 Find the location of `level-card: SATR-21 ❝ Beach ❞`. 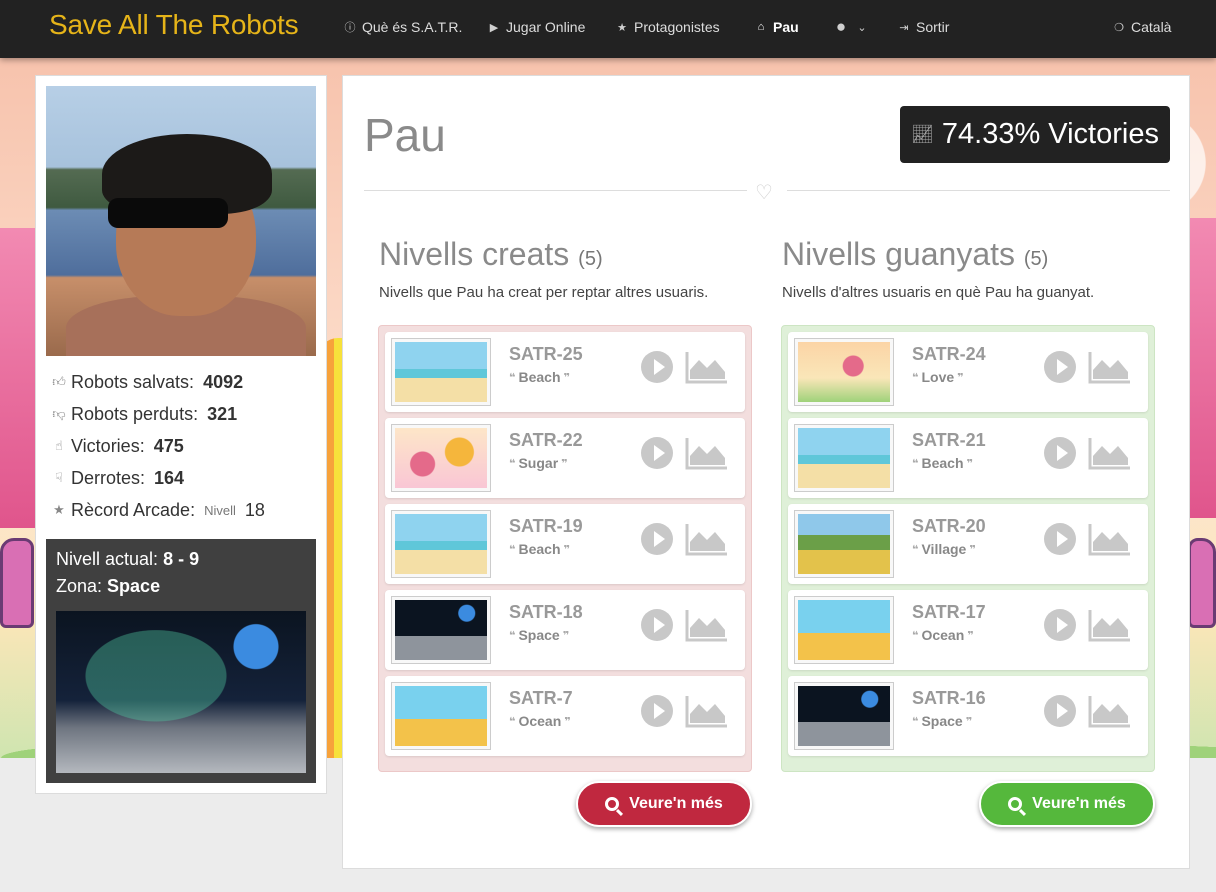

level-card: SATR-21 ❝ Beach ❞ is located at coordinates (968, 458).